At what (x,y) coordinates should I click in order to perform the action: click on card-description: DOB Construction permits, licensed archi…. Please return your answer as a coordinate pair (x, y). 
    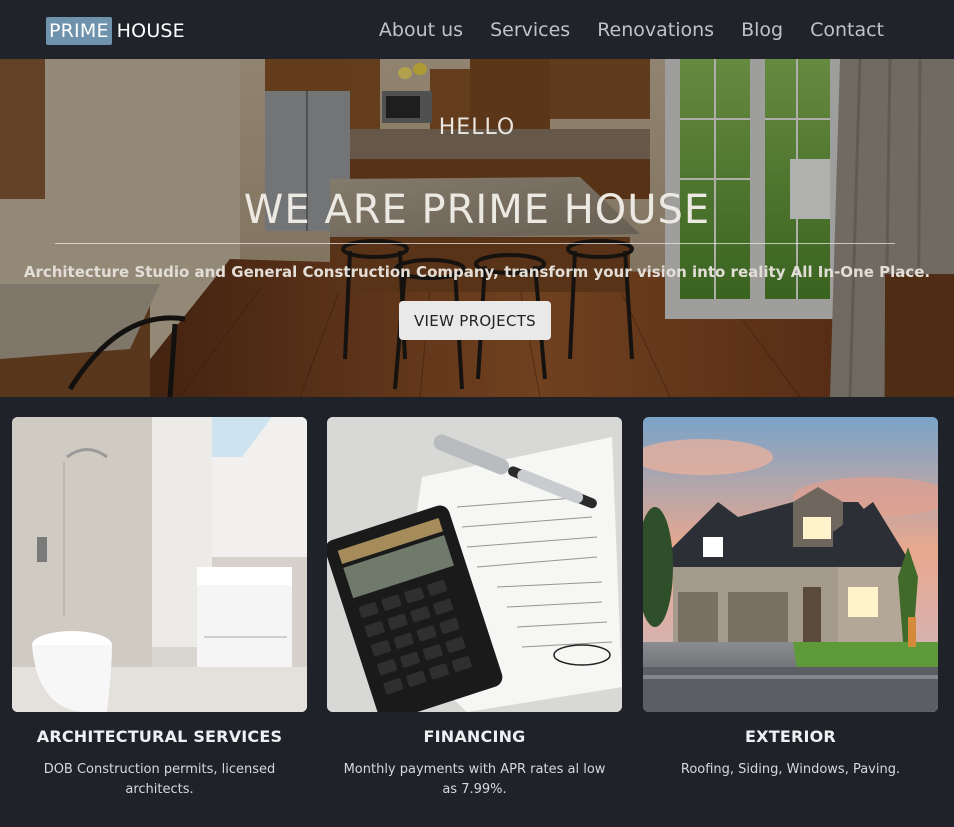
    Looking at the image, I should click on (159, 779).